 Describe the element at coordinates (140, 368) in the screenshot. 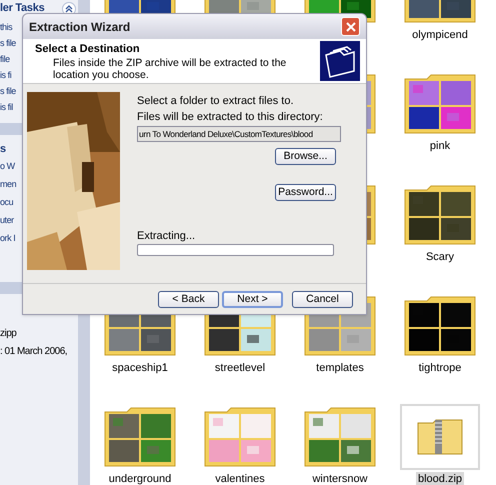

I see `file-label: spaceship1` at that location.